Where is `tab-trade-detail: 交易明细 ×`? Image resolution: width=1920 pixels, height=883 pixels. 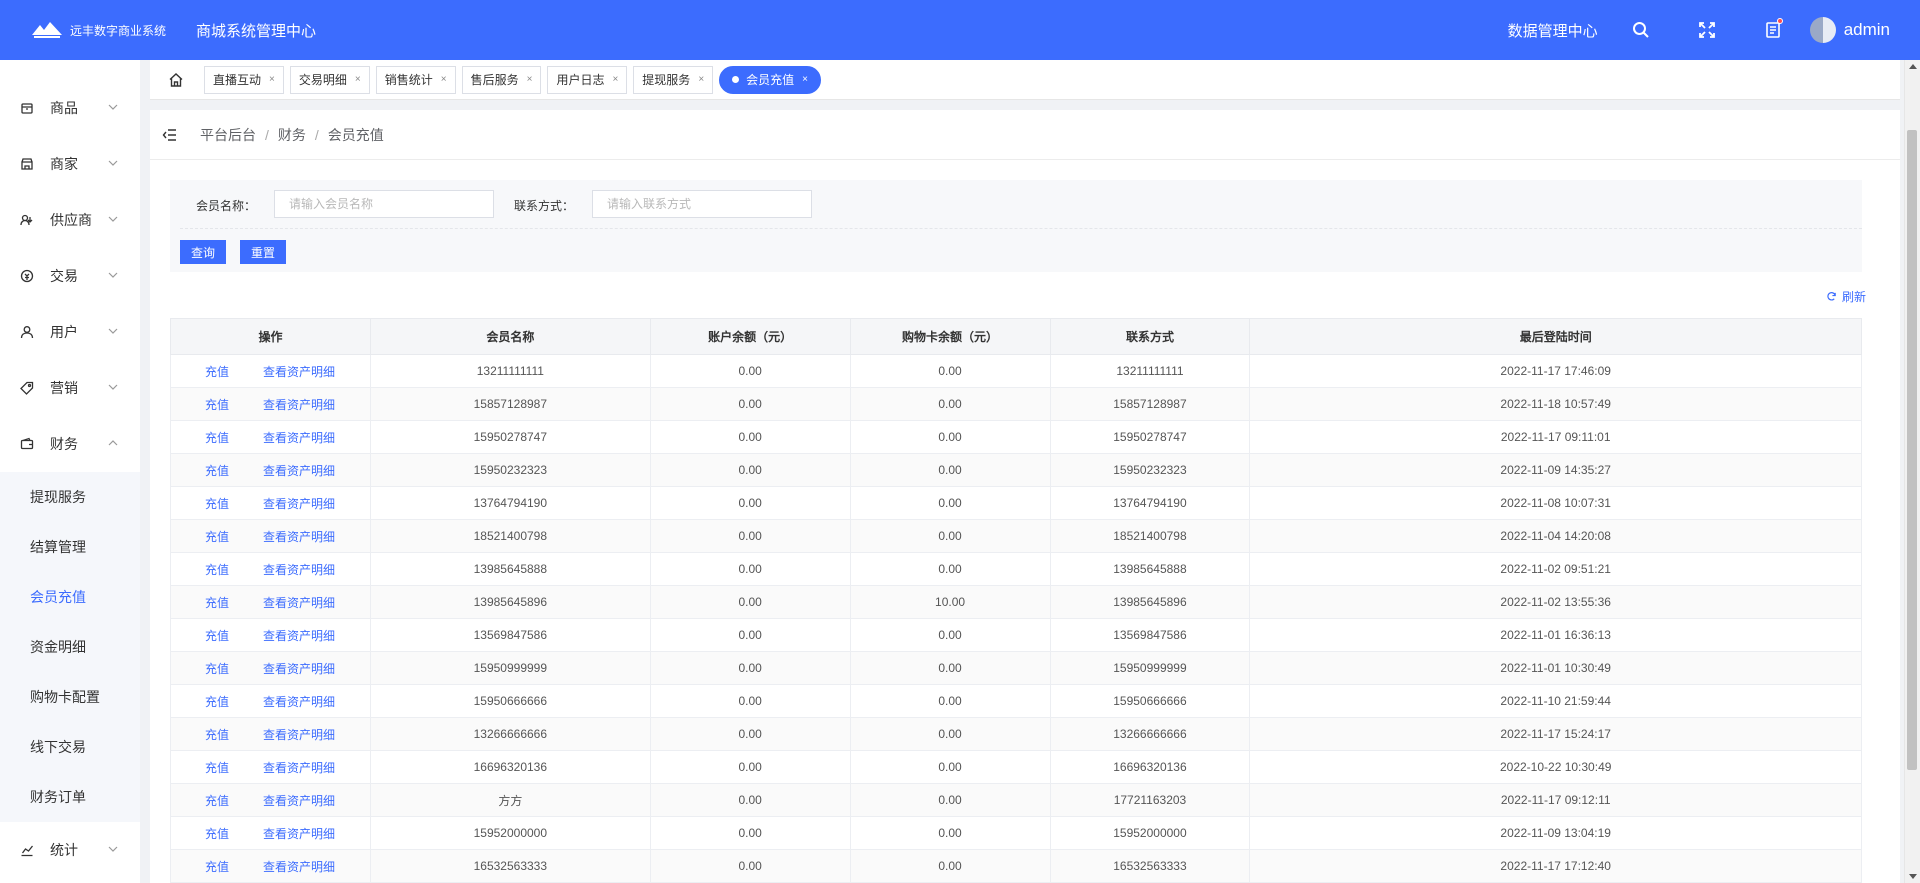 tab-trade-detail: 交易明细 × is located at coordinates (329, 79).